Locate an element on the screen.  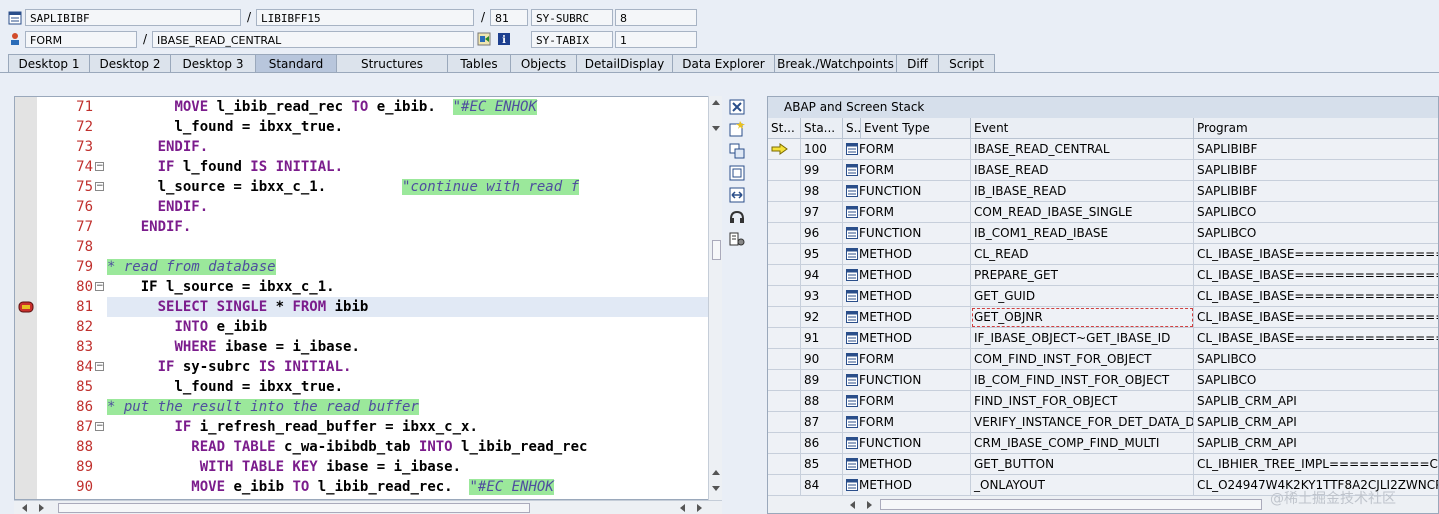
tab-tables: Tables is located at coordinates (479, 63).